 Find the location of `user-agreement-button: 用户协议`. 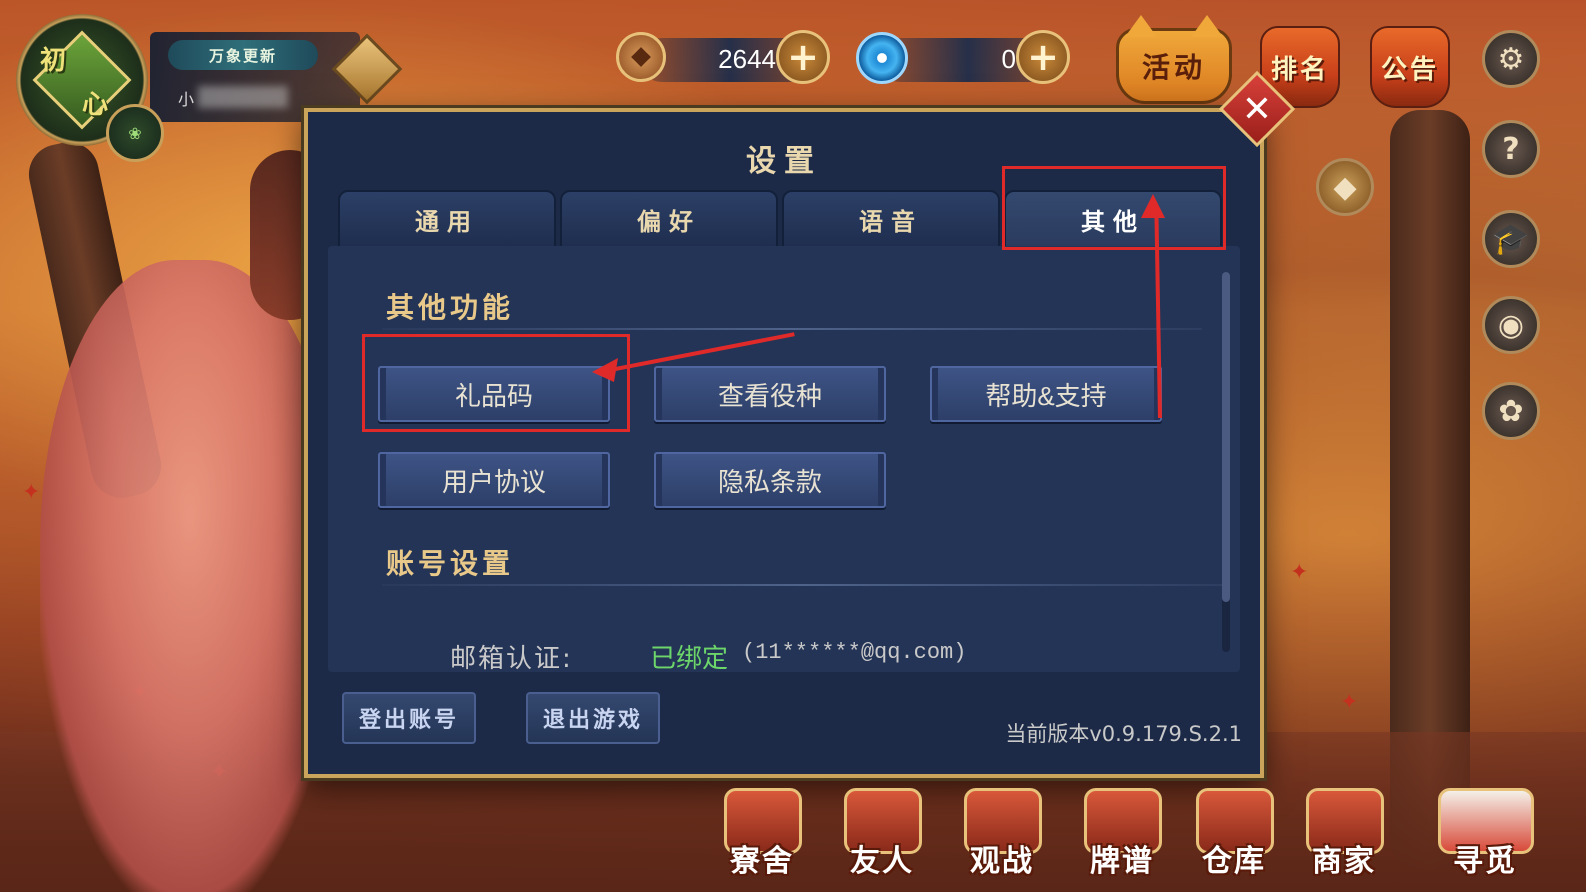

user-agreement-button: 用户协议 is located at coordinates (494, 480).